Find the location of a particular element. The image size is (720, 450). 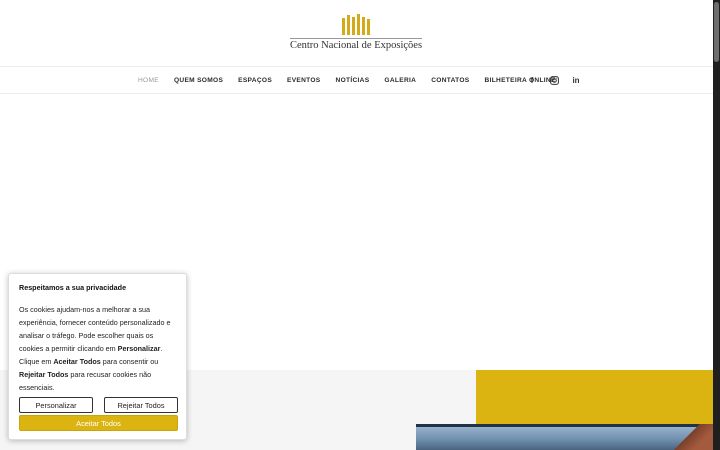

cookie-button-row: Personalizar Rejeitar Todos is located at coordinates (98, 405).